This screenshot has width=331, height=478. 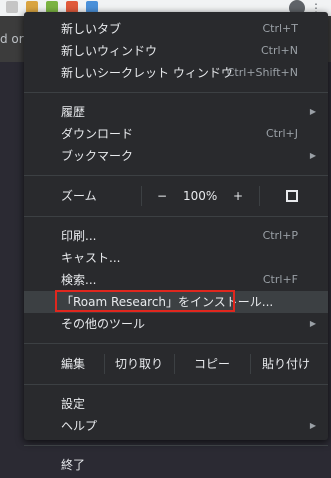 I want to click on menu-item-history: 履歴 ▶, so click(x=176, y=112).